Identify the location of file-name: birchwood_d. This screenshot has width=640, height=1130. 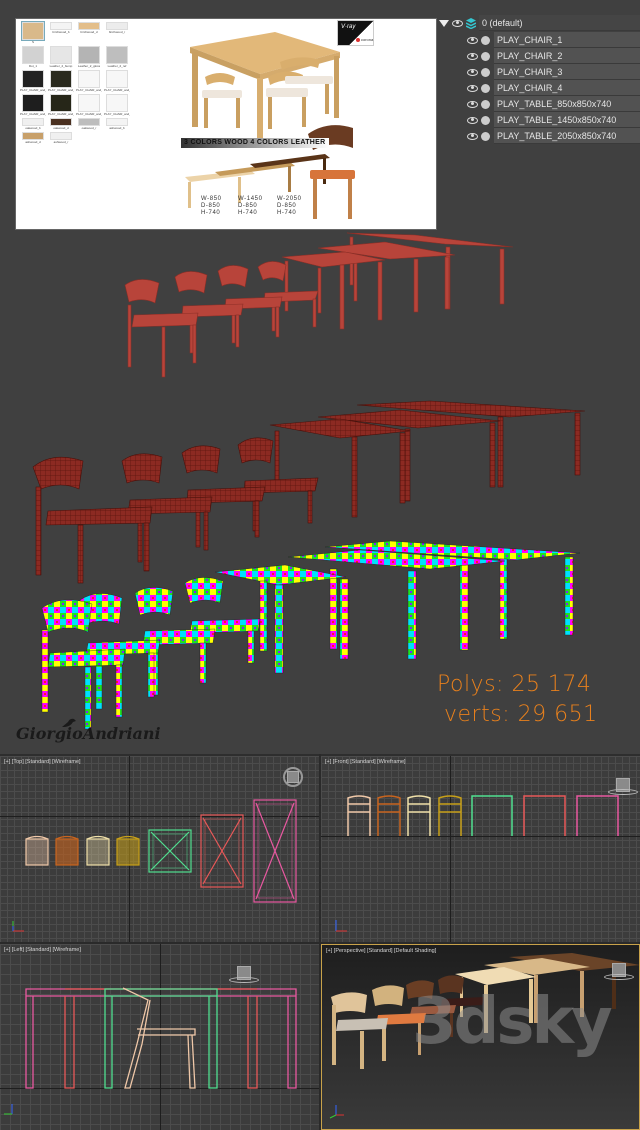
(89, 32).